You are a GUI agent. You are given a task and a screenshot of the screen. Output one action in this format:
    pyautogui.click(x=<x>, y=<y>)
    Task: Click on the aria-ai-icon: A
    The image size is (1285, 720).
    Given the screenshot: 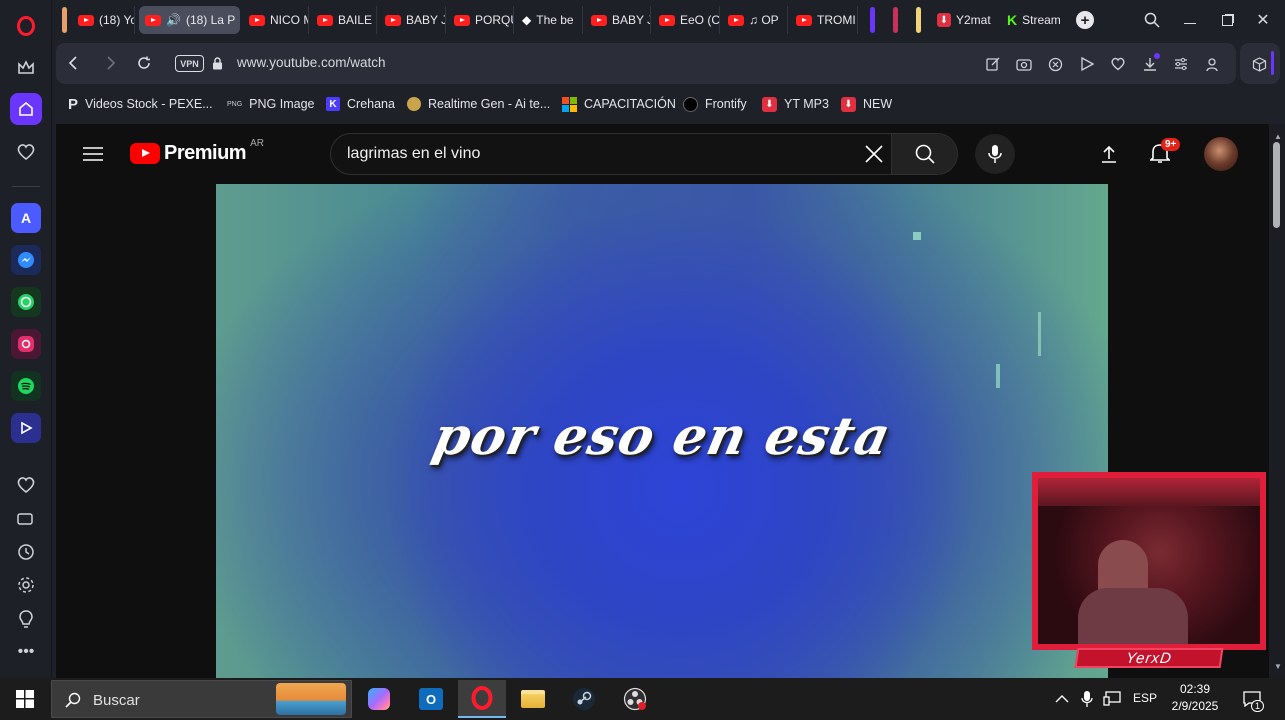 What is the action you would take?
    pyautogui.click(x=26, y=218)
    